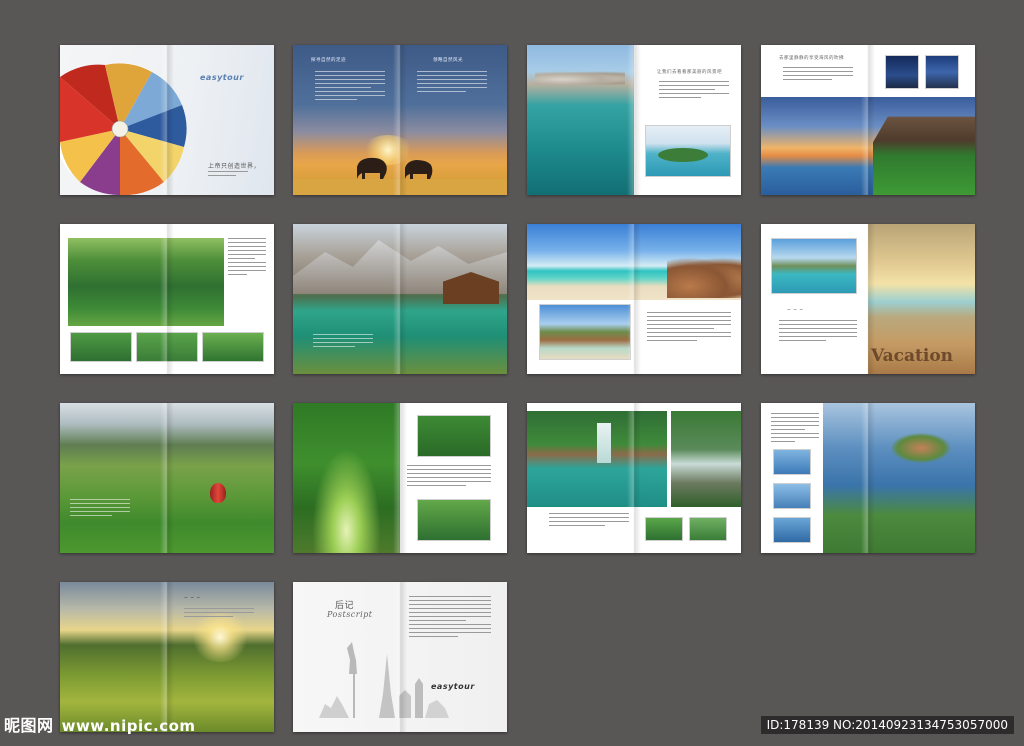 This screenshot has width=1024, height=746. I want to click on lake-castle-image, so click(899, 478).